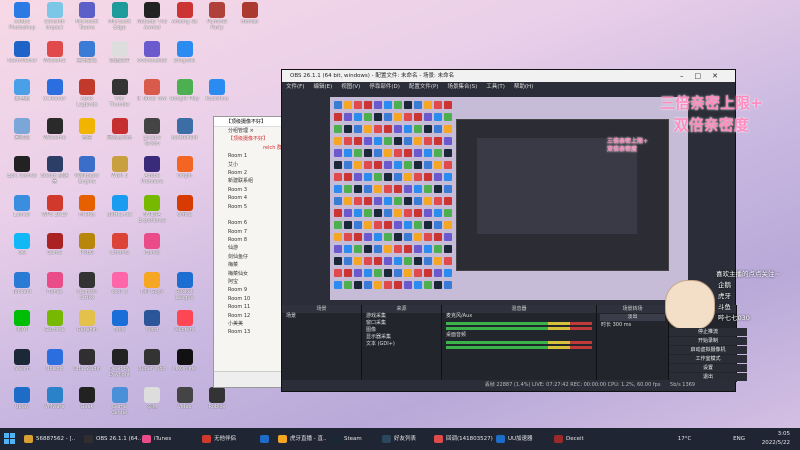 The width and height of the screenshot is (800, 450). Describe the element at coordinates (739, 439) in the screenshot. I see `language-indicator: ENG` at that location.